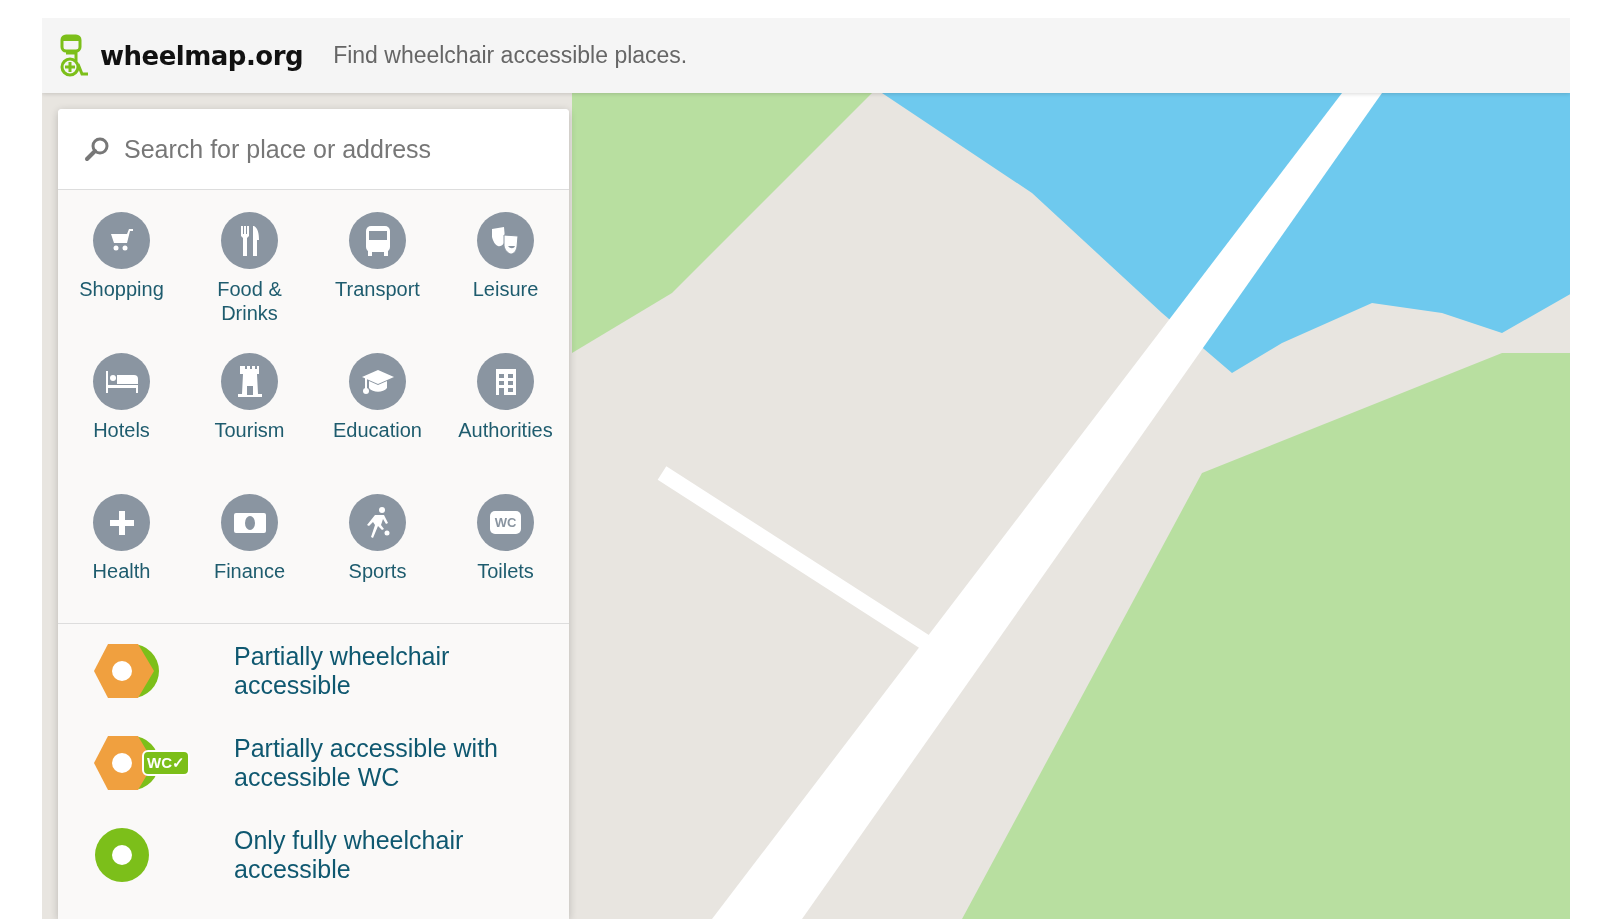 This screenshot has width=1597, height=919. I want to click on category-button: Sports, so click(377, 550).